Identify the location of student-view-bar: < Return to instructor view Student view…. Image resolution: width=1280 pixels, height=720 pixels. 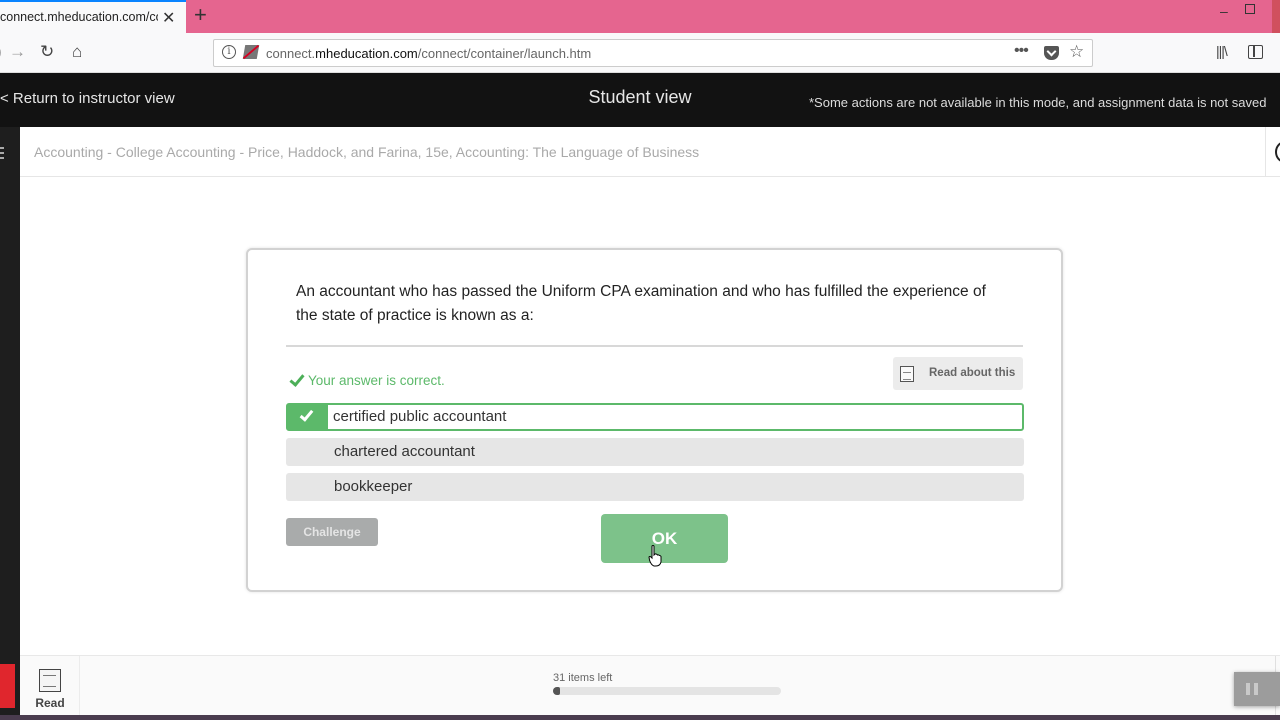
(640, 100).